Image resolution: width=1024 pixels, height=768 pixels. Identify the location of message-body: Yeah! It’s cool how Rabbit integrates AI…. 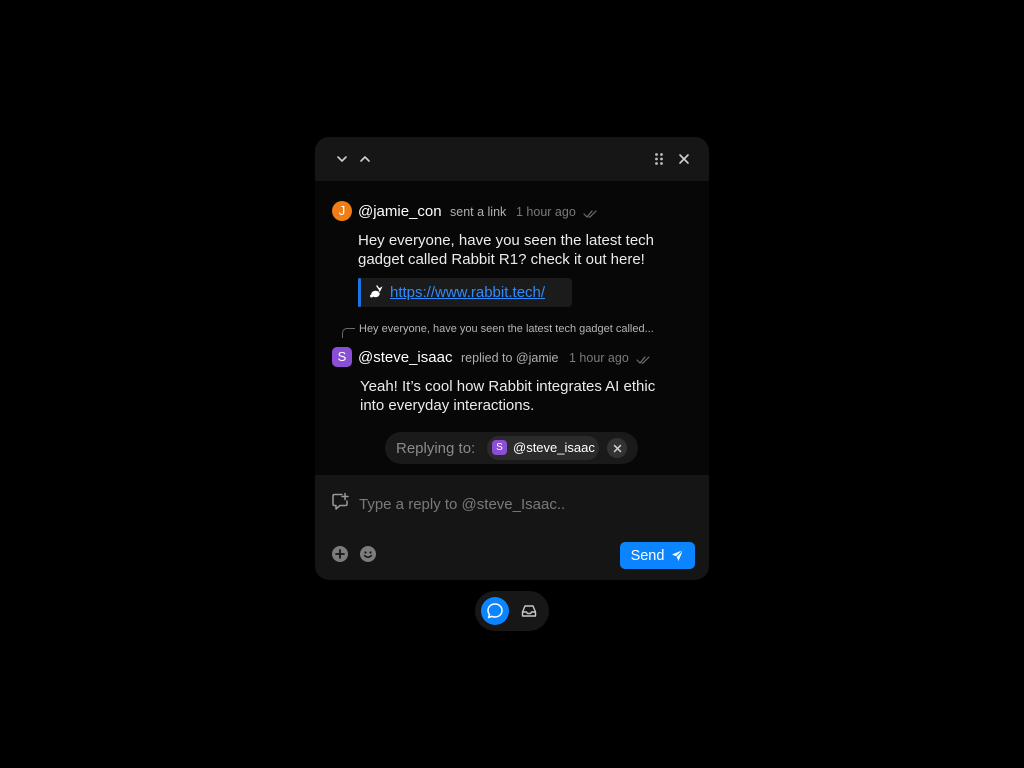
(507, 396).